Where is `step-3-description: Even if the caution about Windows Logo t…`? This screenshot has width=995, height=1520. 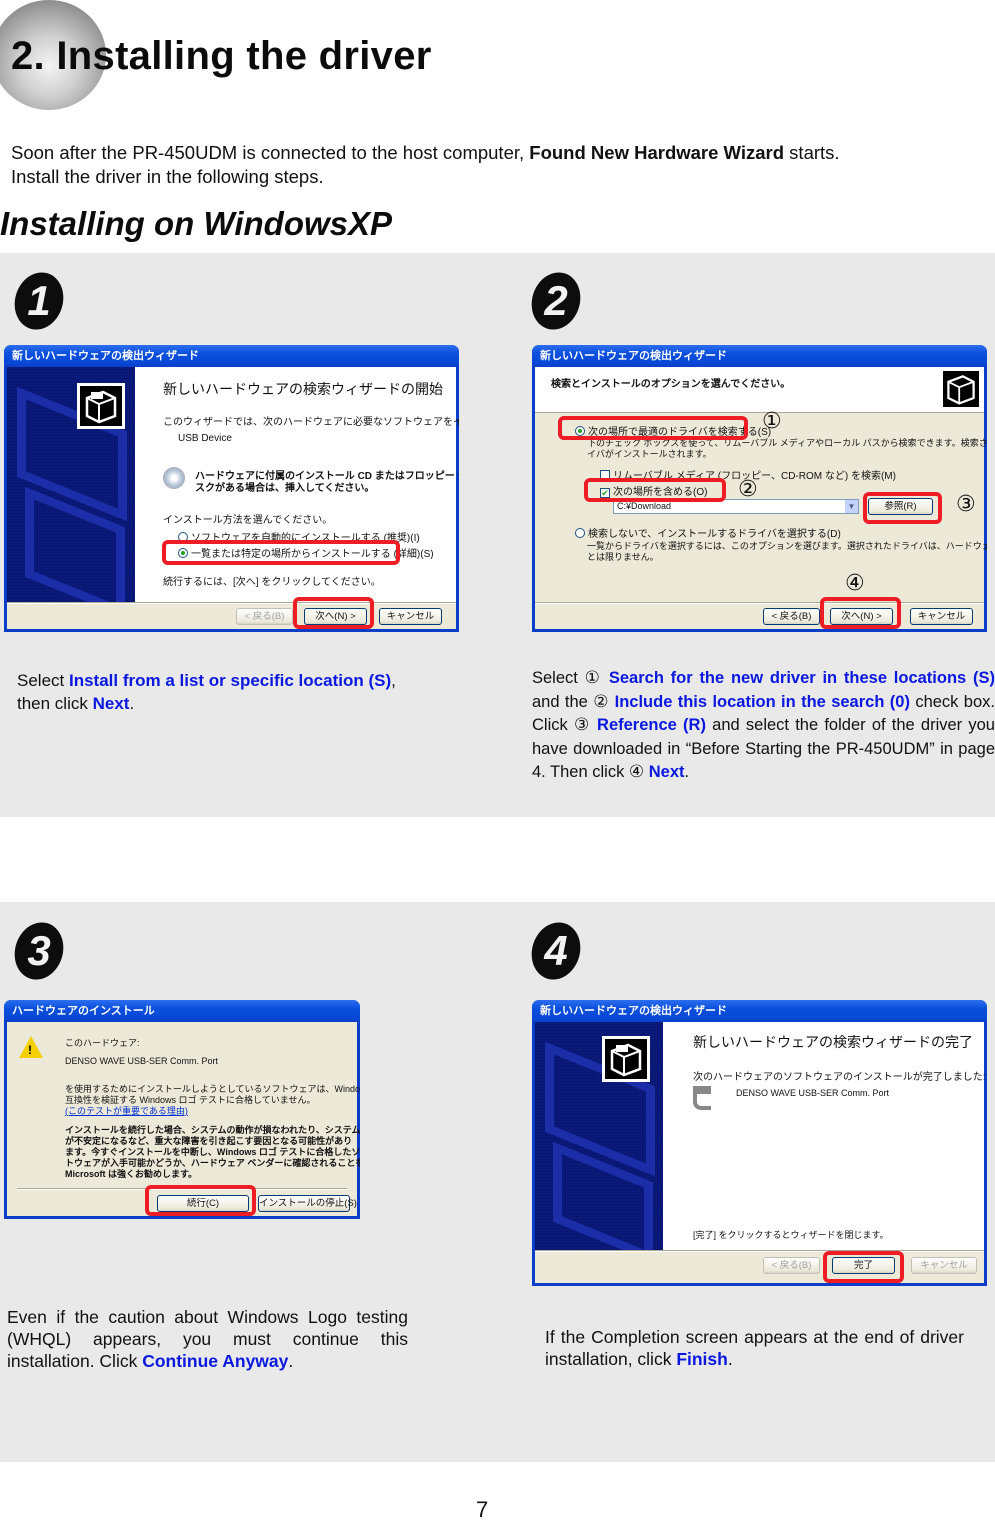
step-3-description: Even if the caution about Windows Logo t… is located at coordinates (207, 1339).